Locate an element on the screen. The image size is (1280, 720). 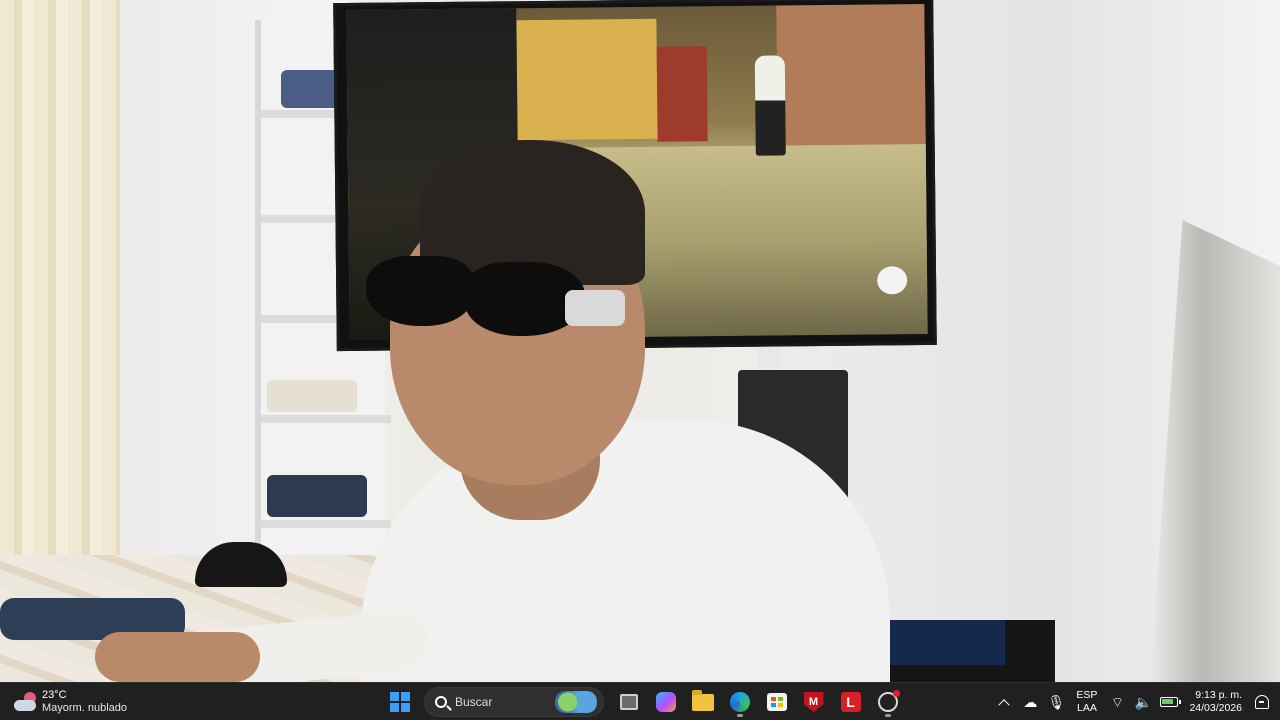
search-placeholder: Buscar is located at coordinates (474, 702).